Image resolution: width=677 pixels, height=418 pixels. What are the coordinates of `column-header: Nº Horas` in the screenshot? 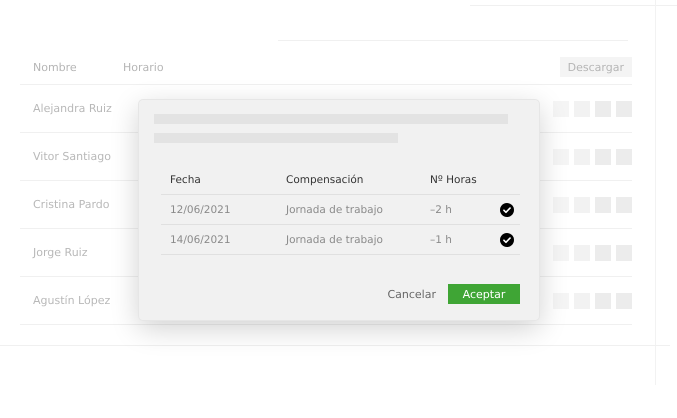 It's located at (454, 180).